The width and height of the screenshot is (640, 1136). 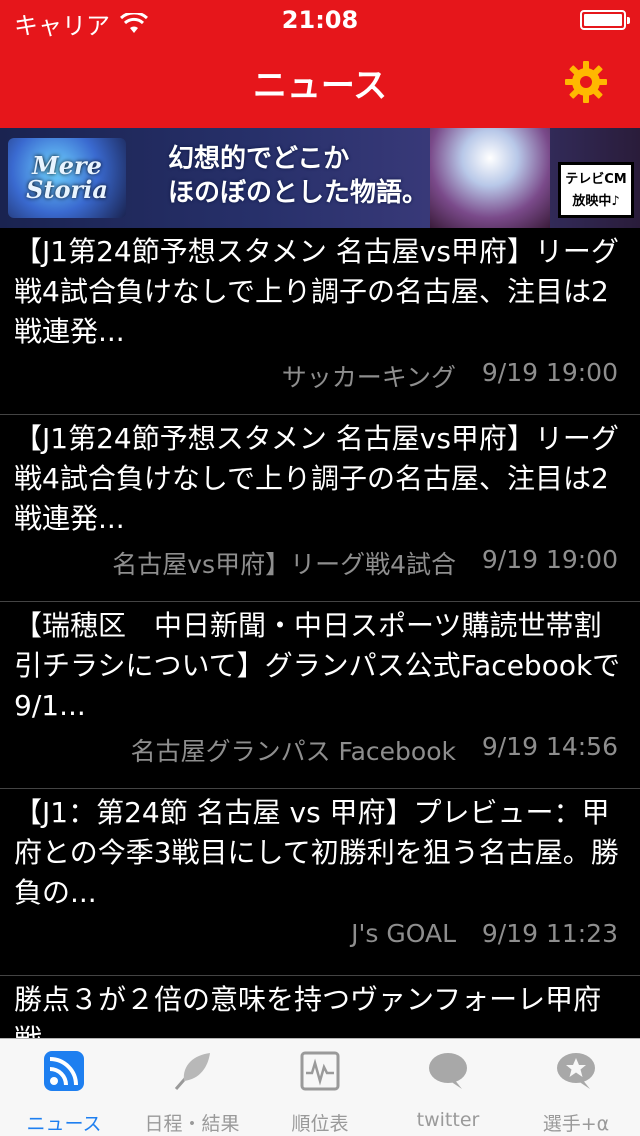 I want to click on tab-label: 選手+α, so click(x=576, y=1124).